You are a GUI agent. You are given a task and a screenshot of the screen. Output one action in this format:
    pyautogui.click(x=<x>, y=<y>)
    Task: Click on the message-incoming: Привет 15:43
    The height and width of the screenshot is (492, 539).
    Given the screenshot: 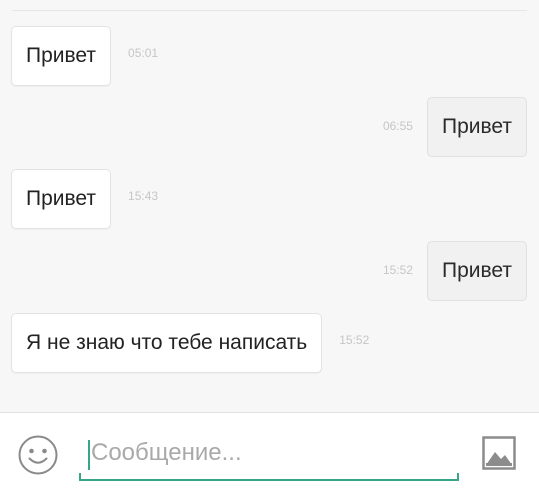 What is the action you would take?
    pyautogui.click(x=84, y=199)
    